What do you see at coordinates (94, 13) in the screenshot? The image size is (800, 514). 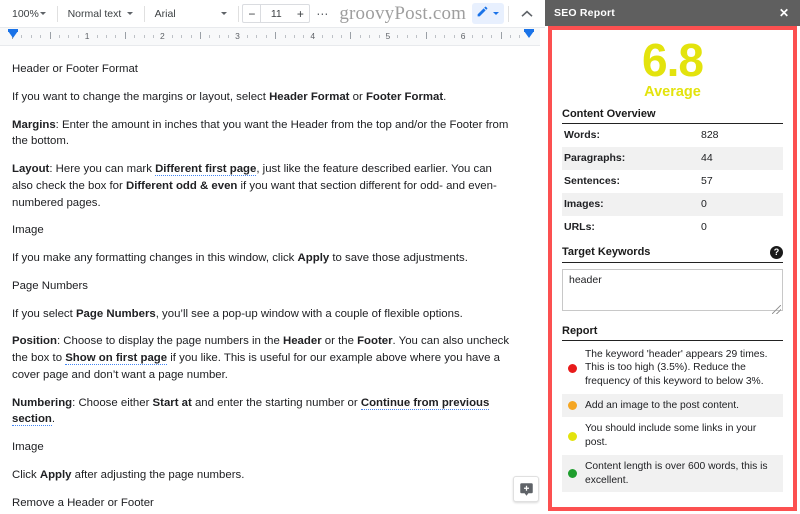 I see `text-style-value: Normal text` at bounding box center [94, 13].